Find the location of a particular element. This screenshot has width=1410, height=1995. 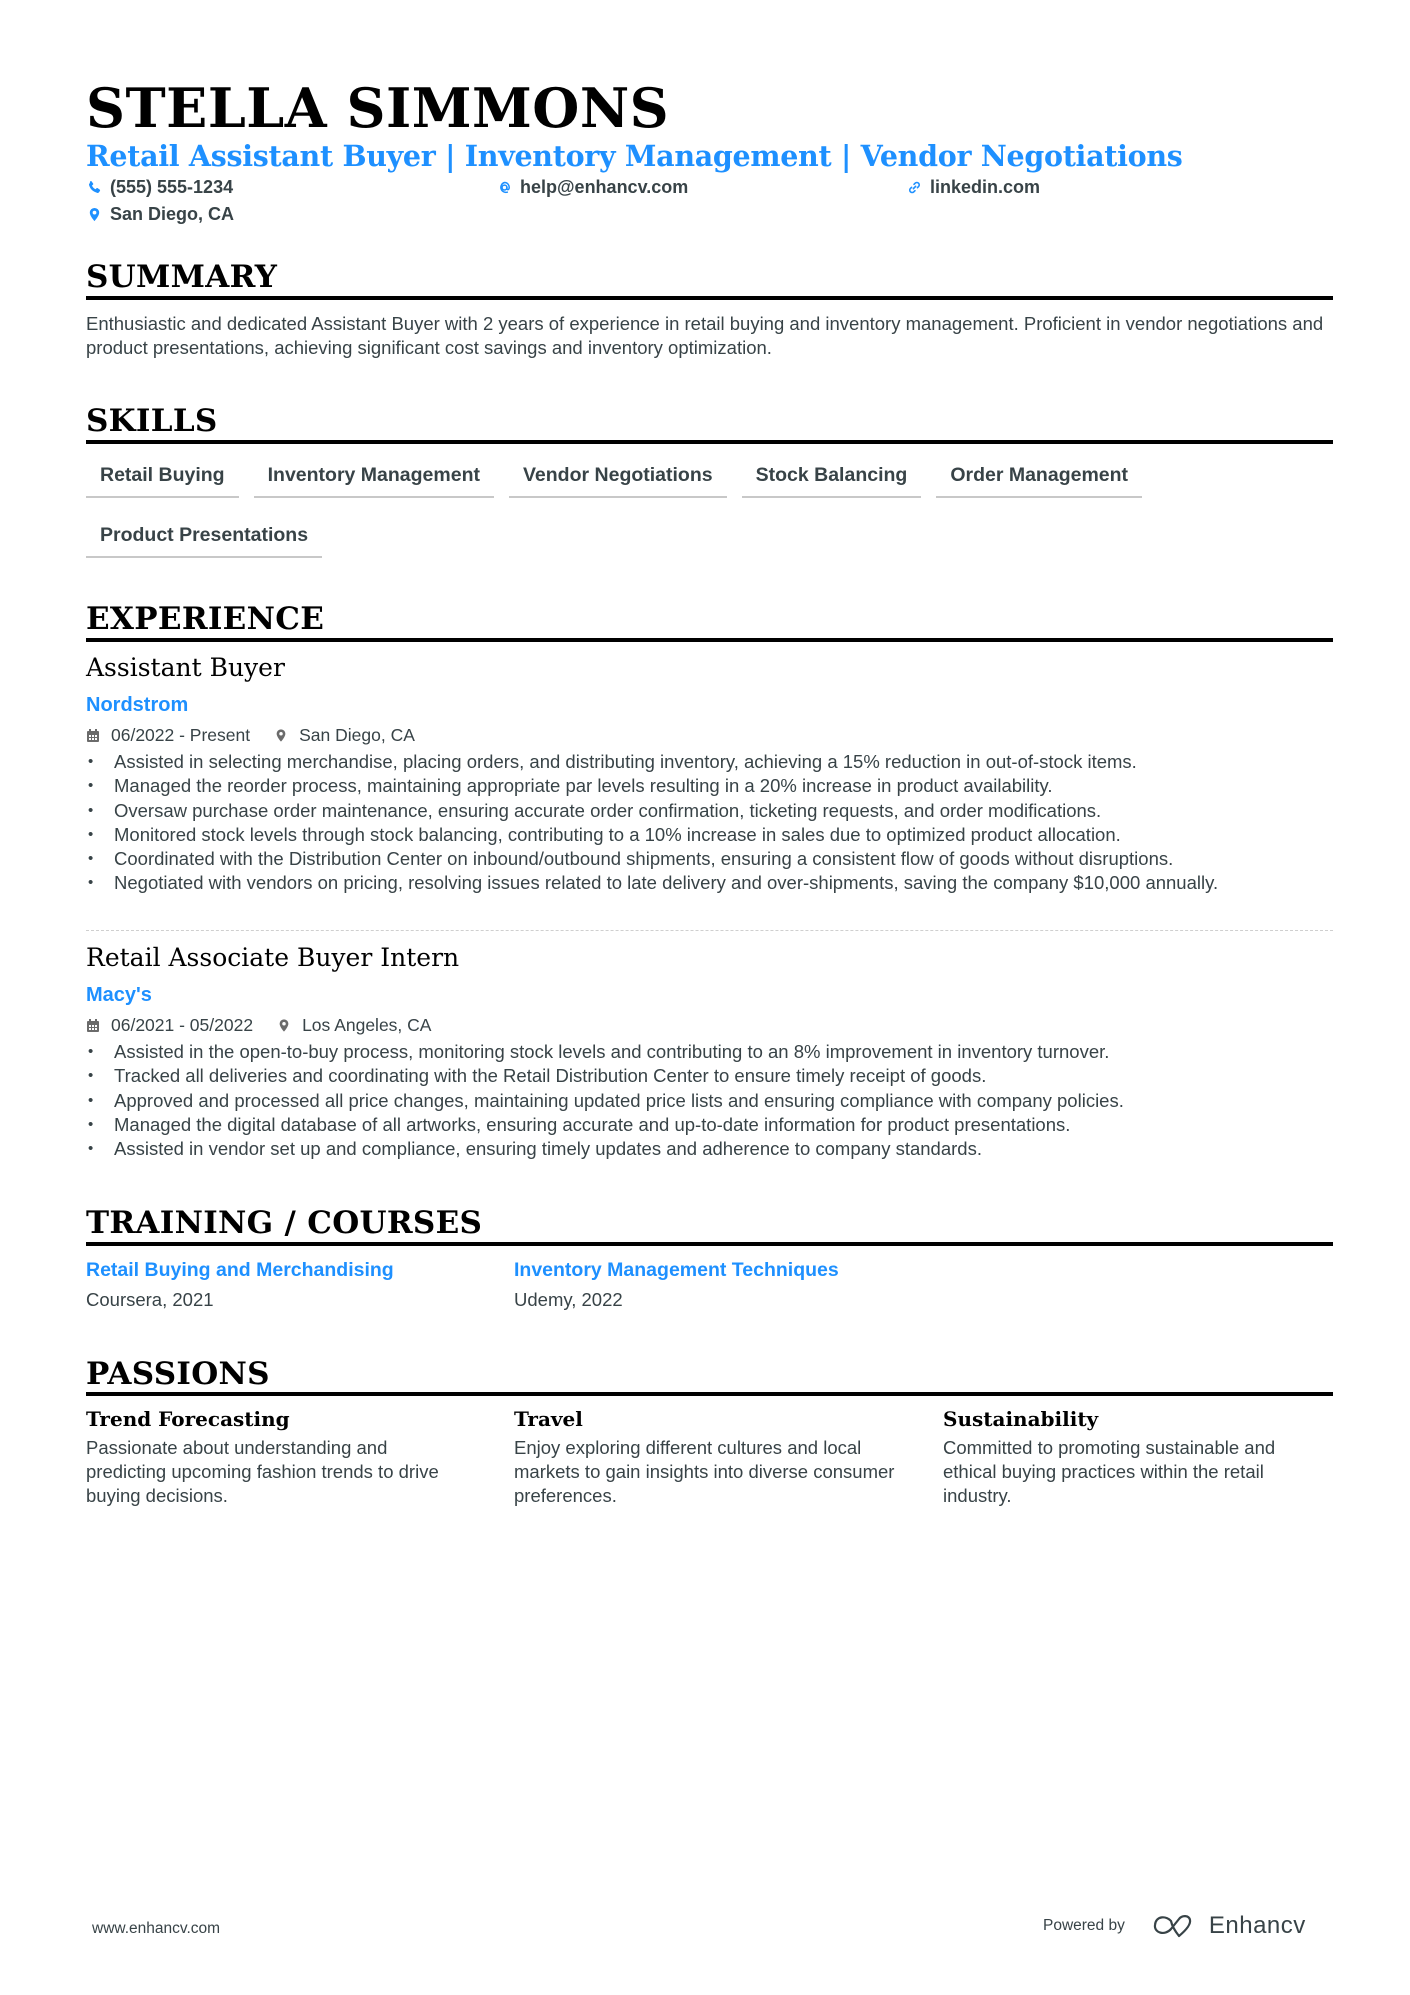

passions-heading: PASSIONS is located at coordinates (178, 1374).